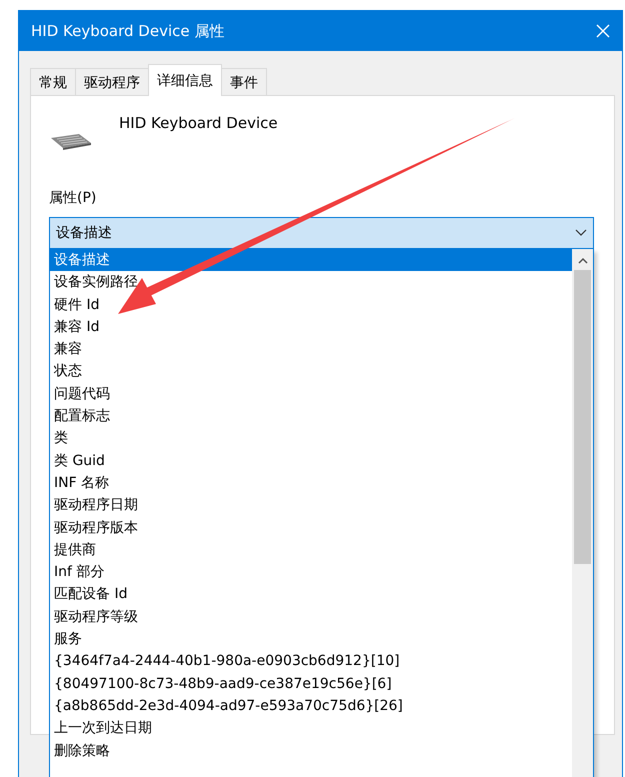 The height and width of the screenshot is (777, 625). Describe the element at coordinates (311, 594) in the screenshot. I see `list-item: 匹配设备 Id` at that location.